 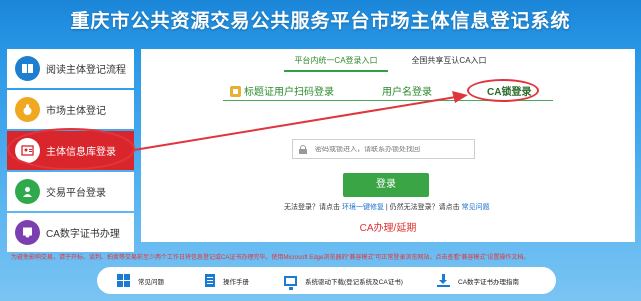 What do you see at coordinates (443, 280) in the screenshot?
I see `download-icon` at bounding box center [443, 280].